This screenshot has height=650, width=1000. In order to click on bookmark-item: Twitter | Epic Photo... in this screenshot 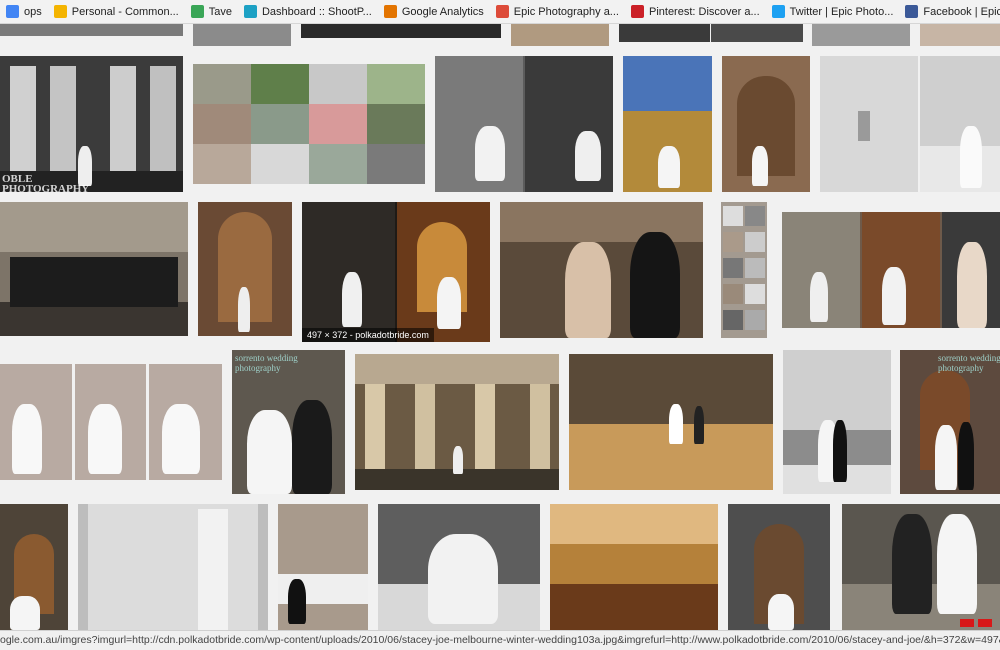, I will do `click(833, 11)`.